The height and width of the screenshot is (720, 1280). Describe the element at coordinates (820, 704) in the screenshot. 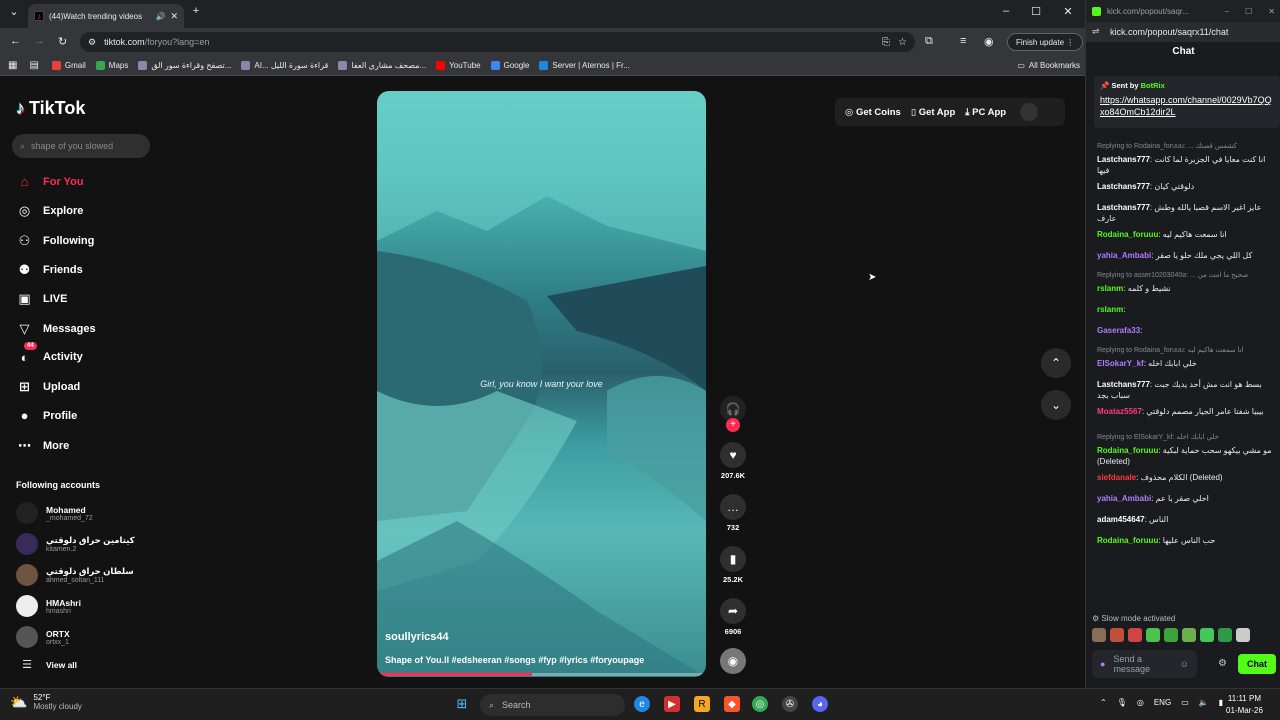

I see `discord-icon: ◕` at that location.